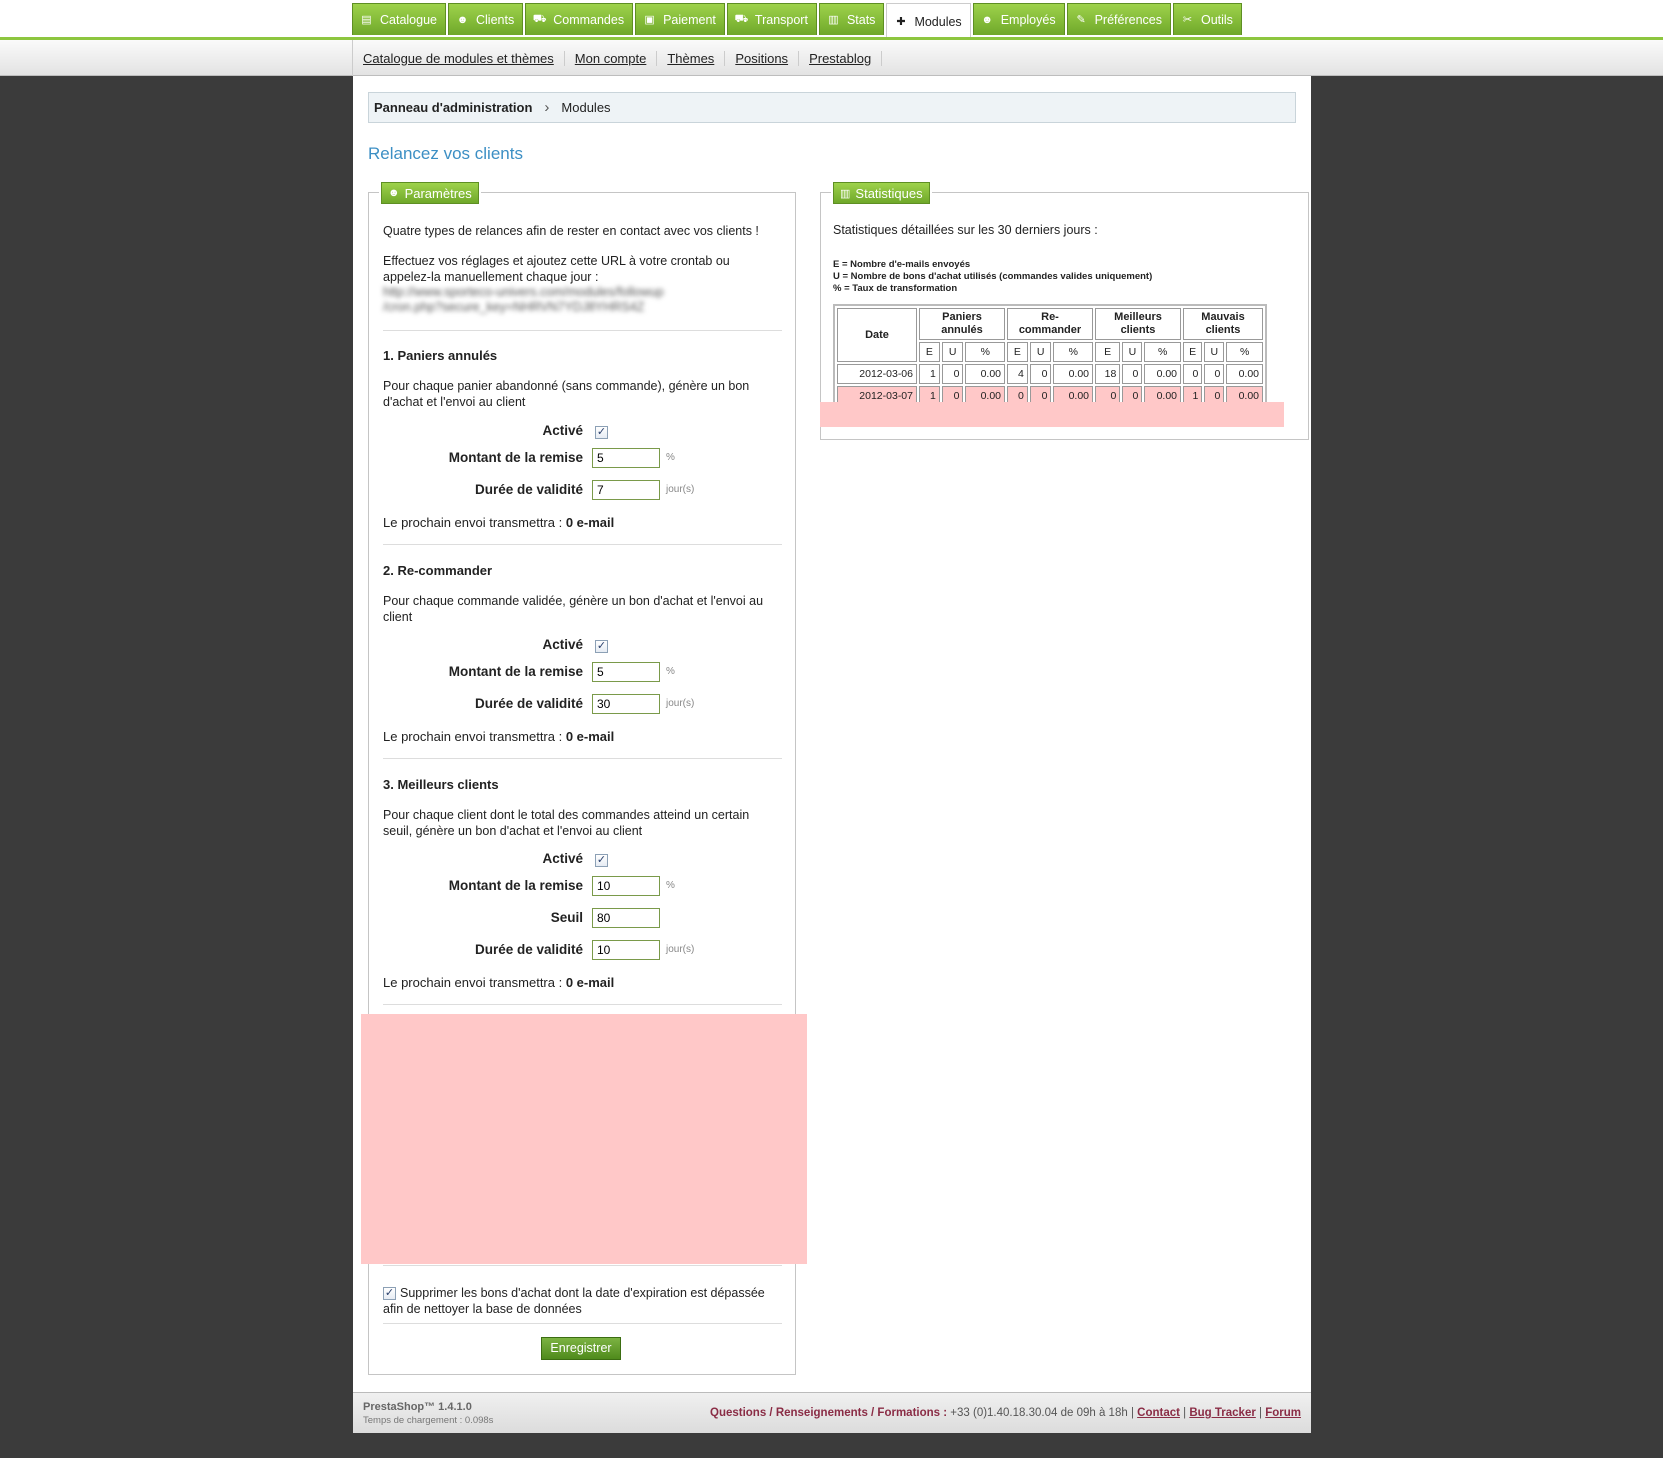 This screenshot has width=1663, height=1458. I want to click on tab-label: Catalogue, so click(408, 19).